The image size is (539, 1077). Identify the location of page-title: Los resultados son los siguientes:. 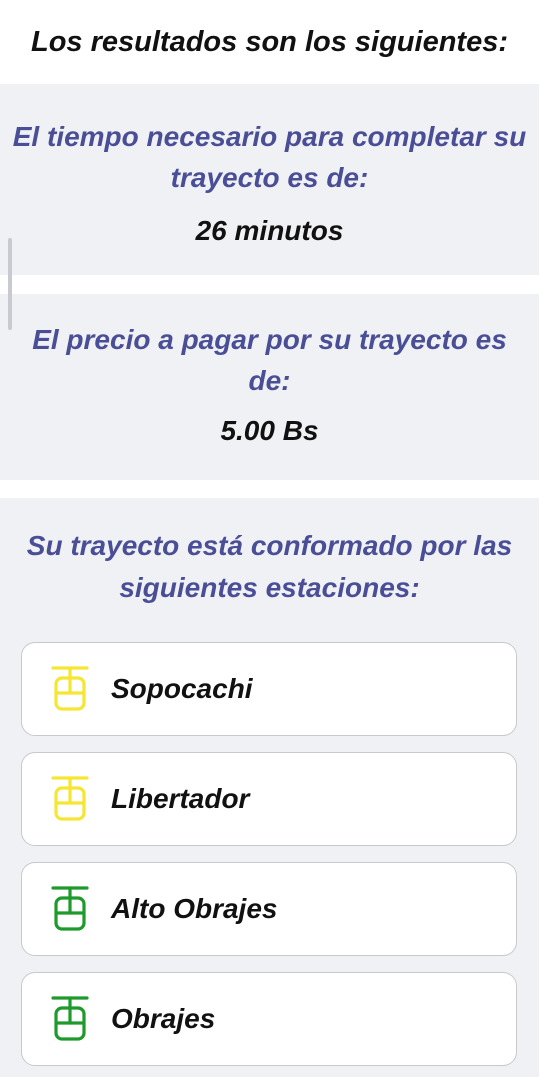
(269, 41).